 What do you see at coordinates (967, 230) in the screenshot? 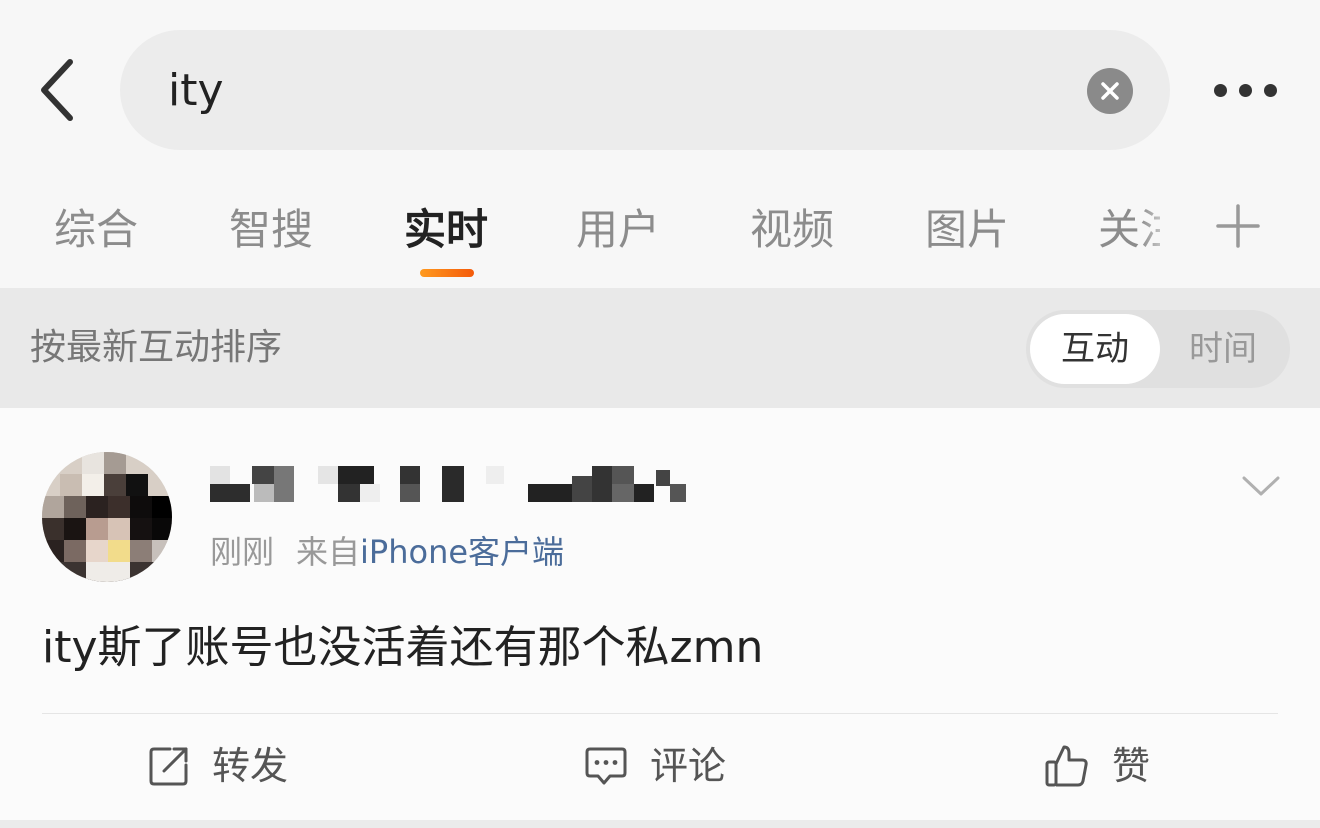
I see `tab-images: 图片` at bounding box center [967, 230].